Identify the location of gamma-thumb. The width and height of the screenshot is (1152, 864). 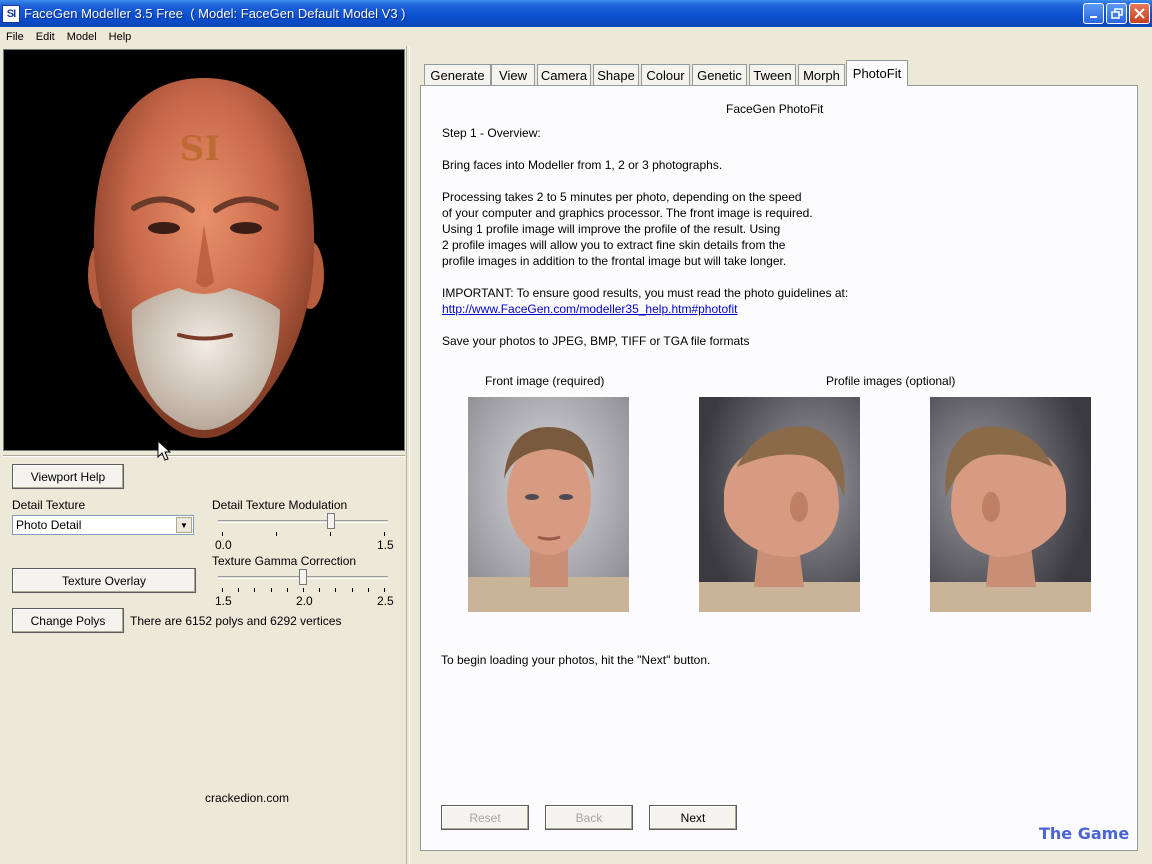
(303, 577).